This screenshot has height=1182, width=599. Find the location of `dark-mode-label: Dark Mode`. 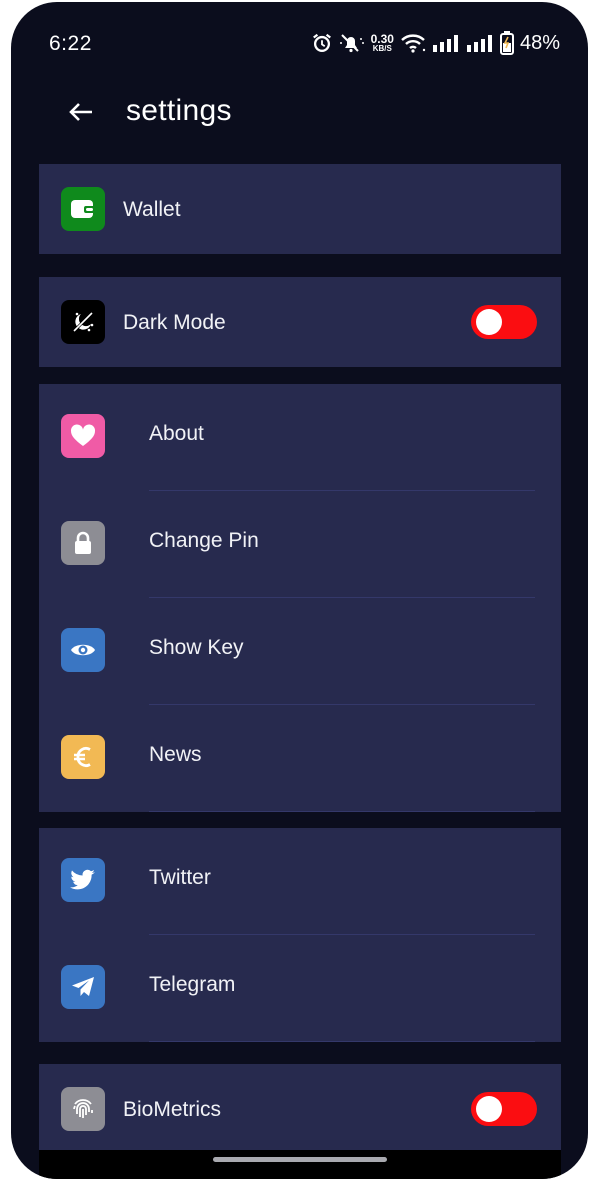

dark-mode-label: Dark Mode is located at coordinates (174, 322).